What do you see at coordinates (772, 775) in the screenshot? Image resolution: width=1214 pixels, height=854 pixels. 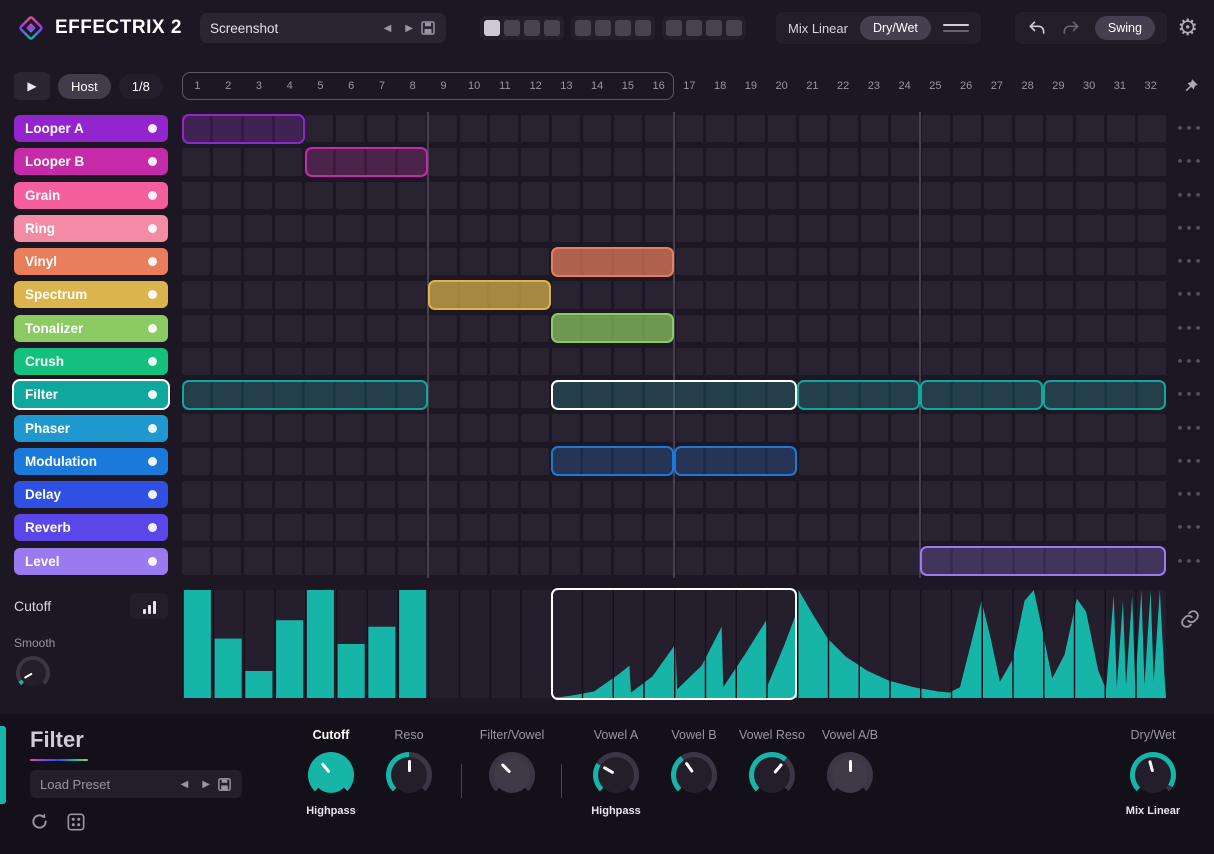 I see `knob-vowel-reso` at bounding box center [772, 775].